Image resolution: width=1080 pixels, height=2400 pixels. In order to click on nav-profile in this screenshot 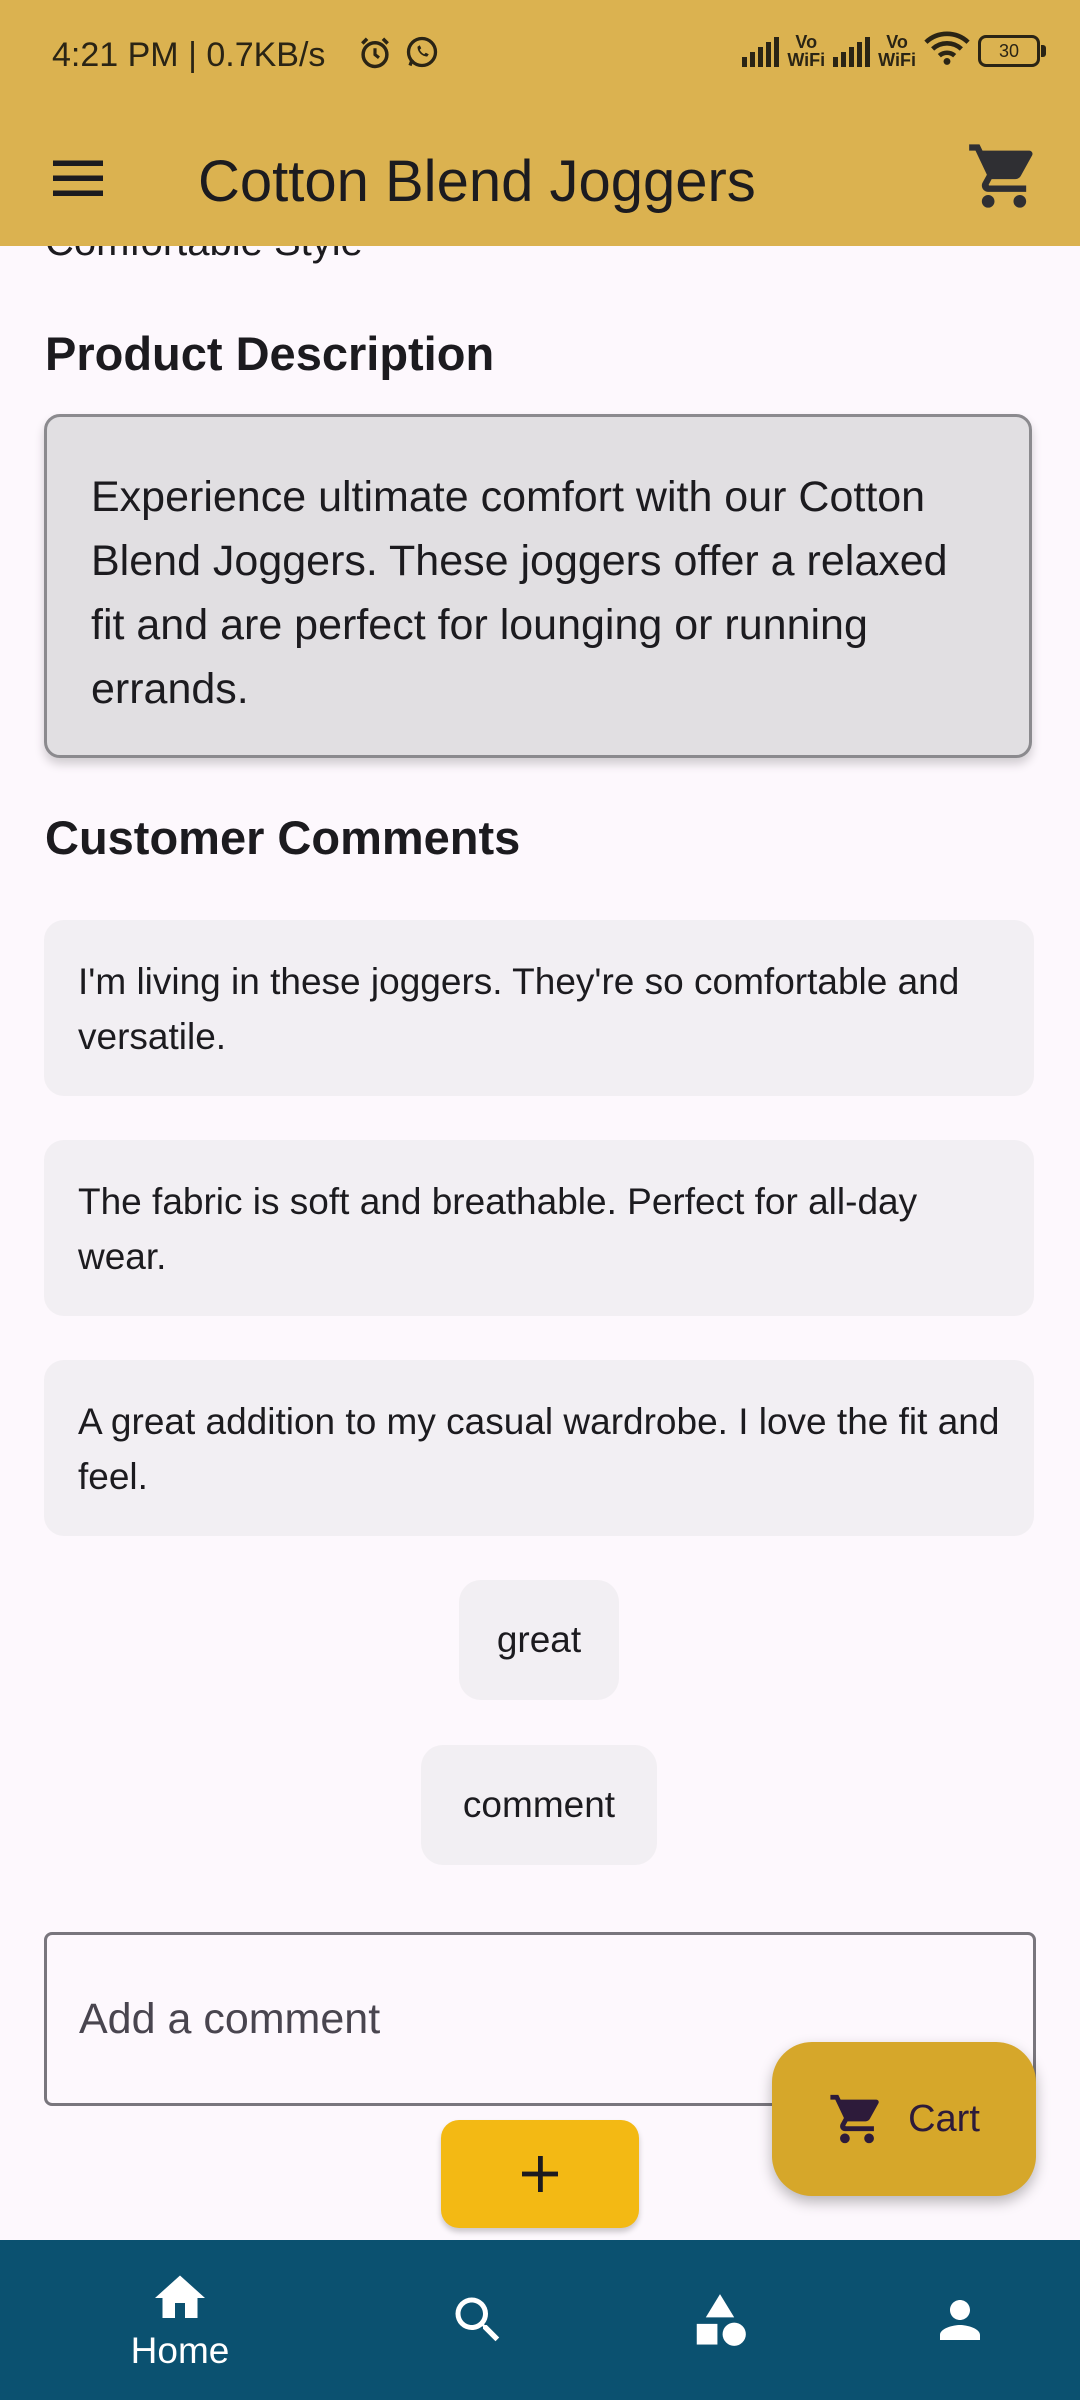, I will do `click(960, 2320)`.